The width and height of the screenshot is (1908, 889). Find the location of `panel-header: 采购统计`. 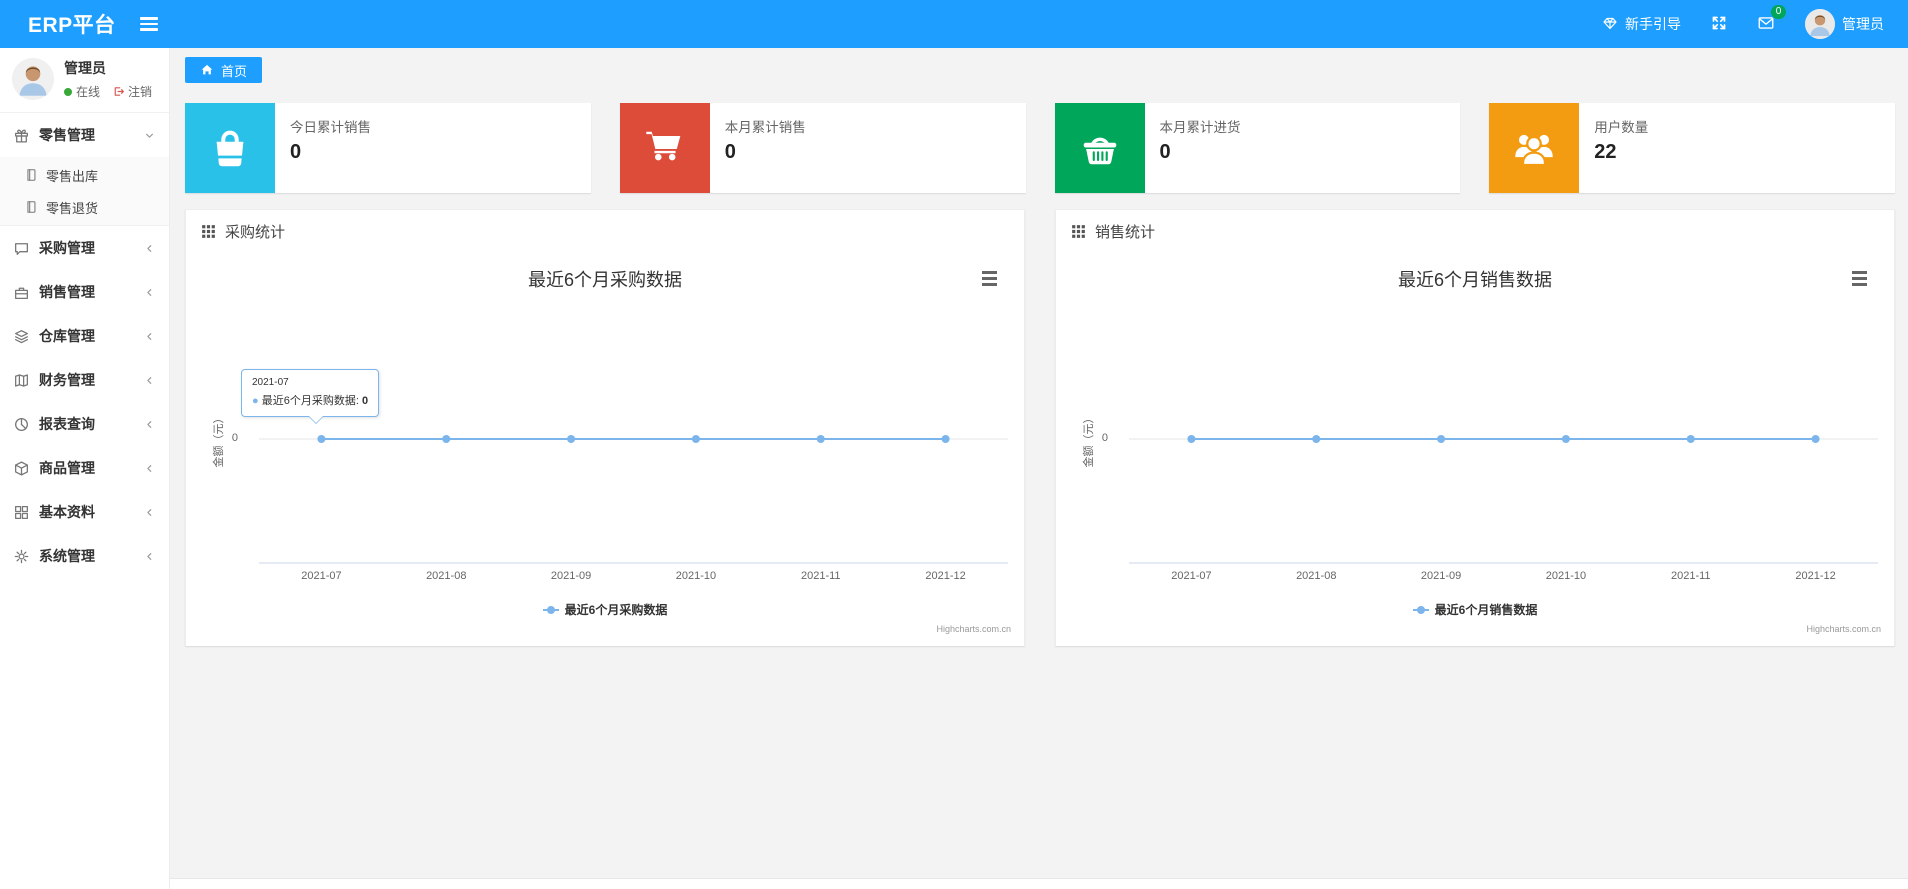

panel-header: 采购统计 is located at coordinates (605, 231).